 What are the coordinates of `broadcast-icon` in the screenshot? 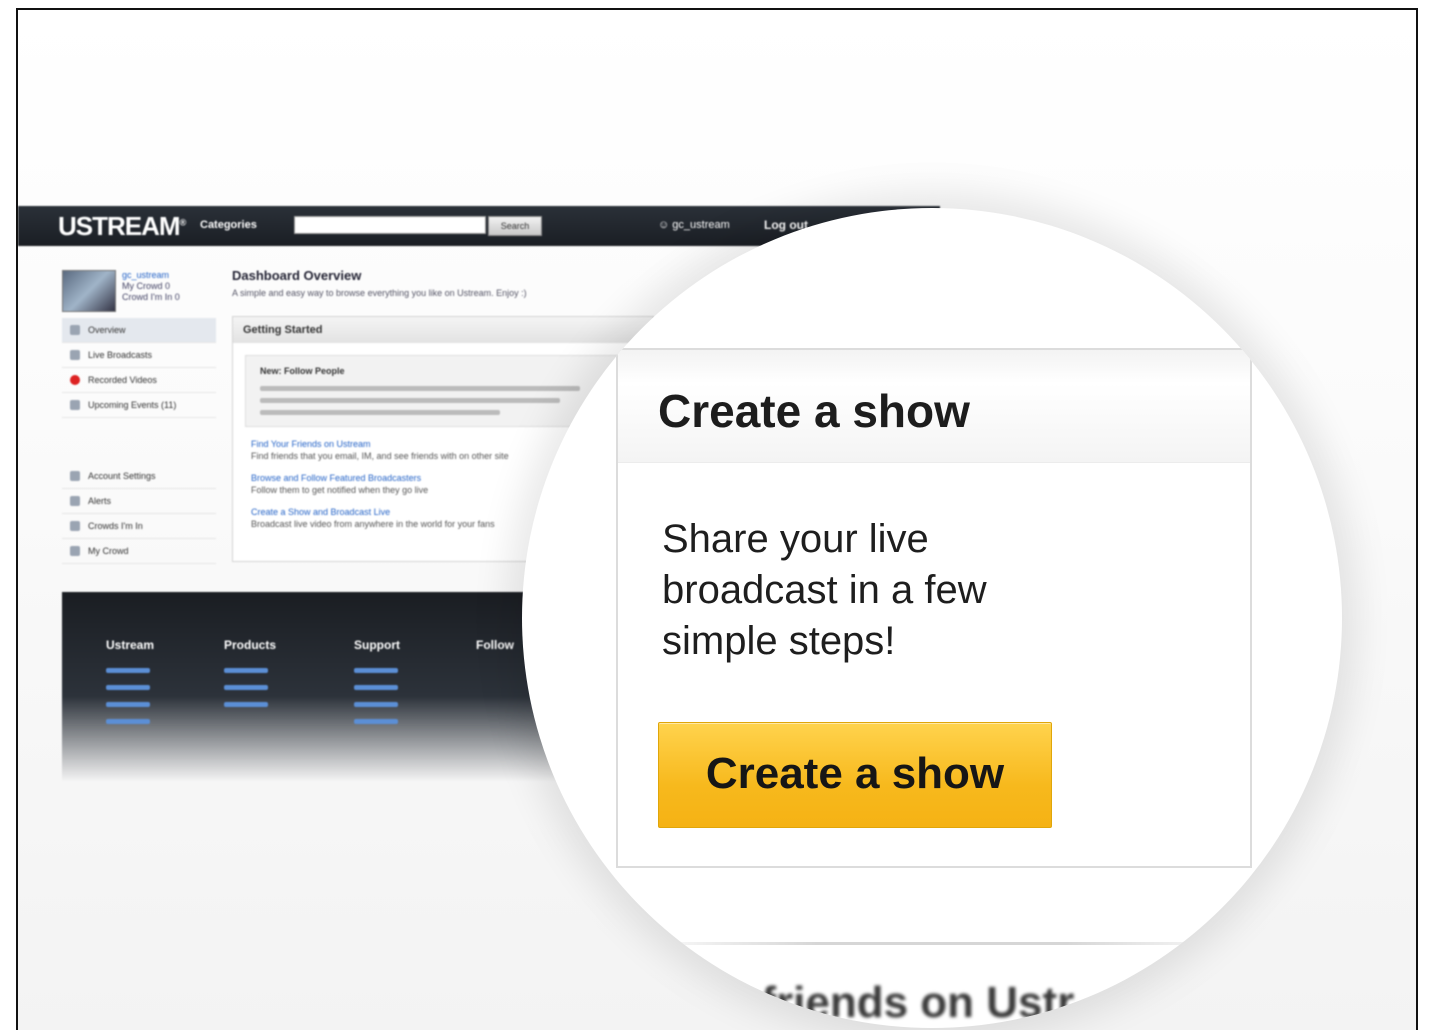 It's located at (75, 355).